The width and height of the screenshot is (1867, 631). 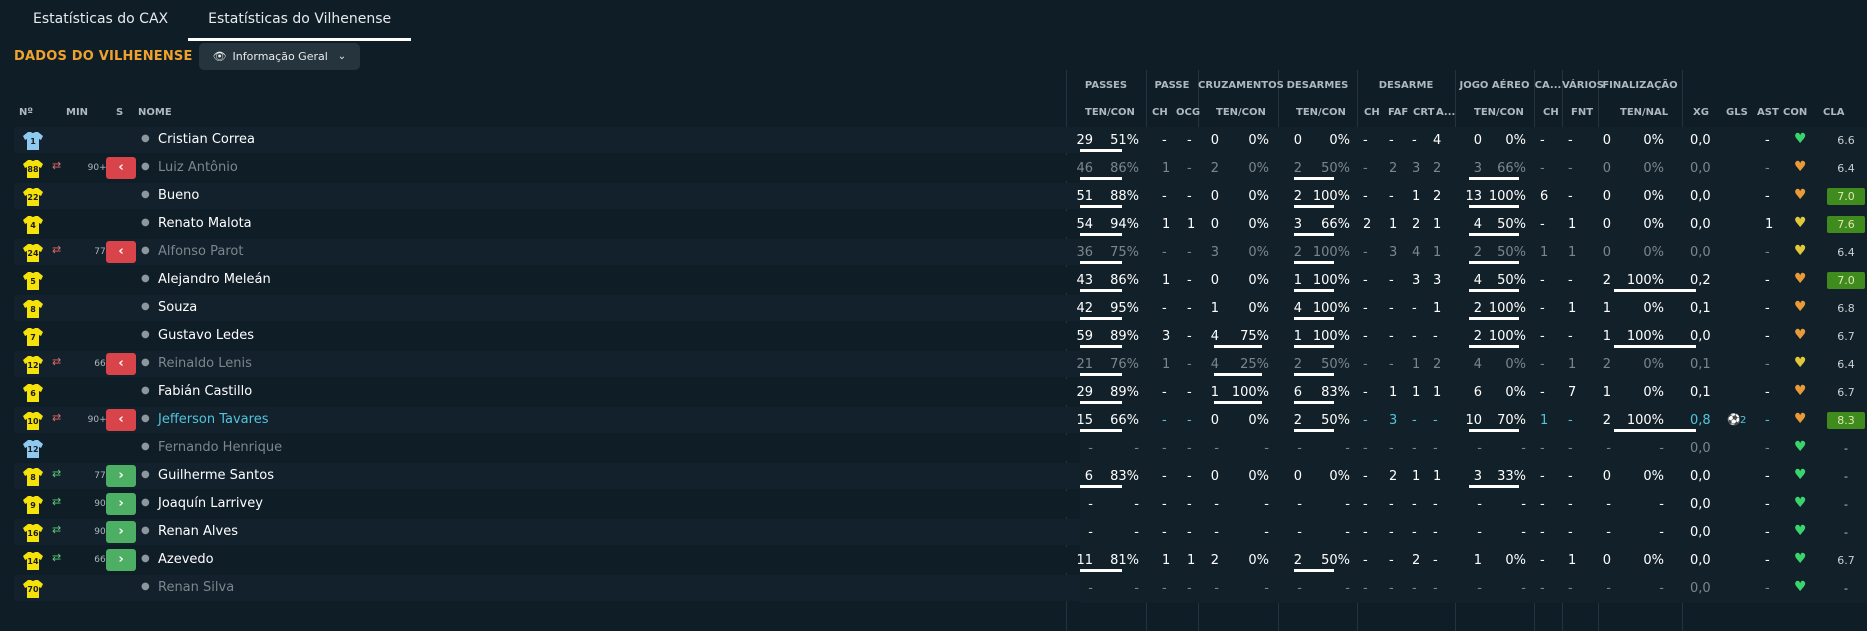 What do you see at coordinates (1846, 168) in the screenshot?
I see `rating-value: 6.4` at bounding box center [1846, 168].